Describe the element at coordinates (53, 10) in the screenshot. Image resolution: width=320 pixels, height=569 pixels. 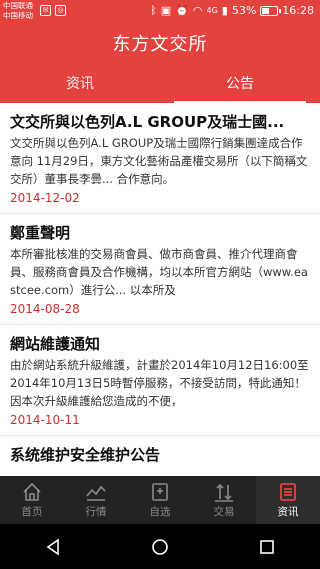
I see `notification-icons: ✉ ◎` at that location.